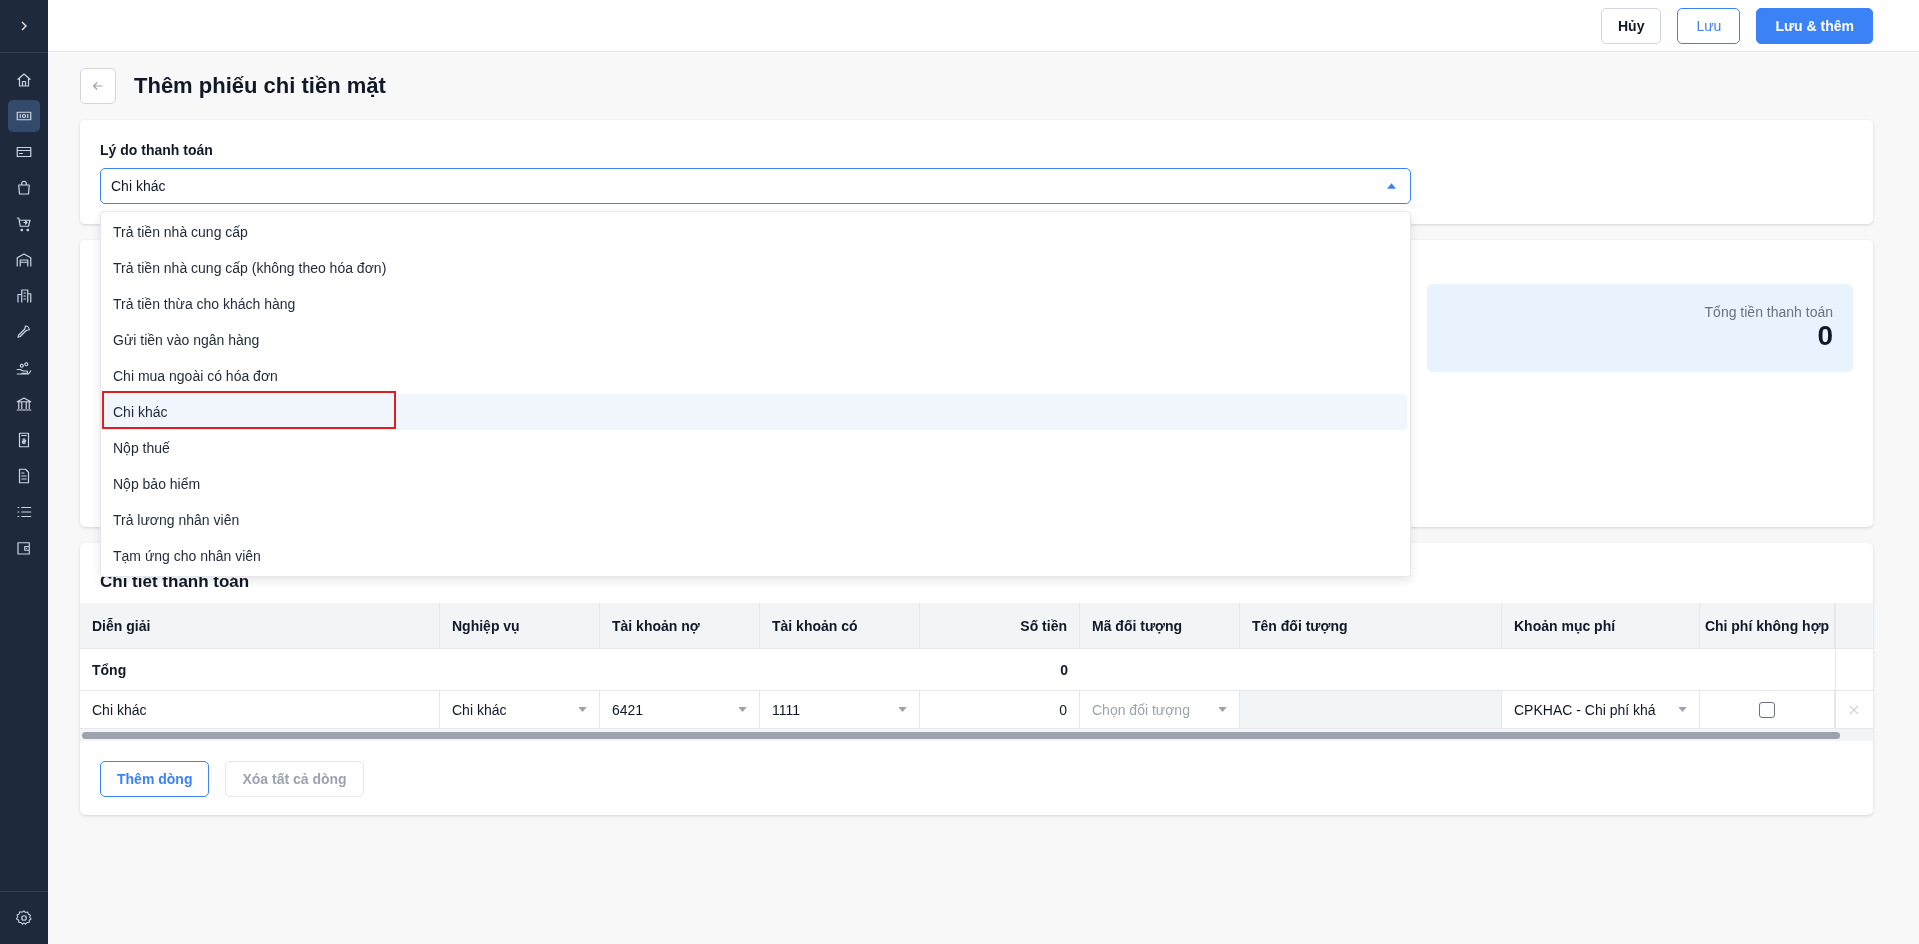 The image size is (1919, 944). Describe the element at coordinates (260, 86) in the screenshot. I see `page-title: Thêm phiếu chi tiền mặt` at that location.